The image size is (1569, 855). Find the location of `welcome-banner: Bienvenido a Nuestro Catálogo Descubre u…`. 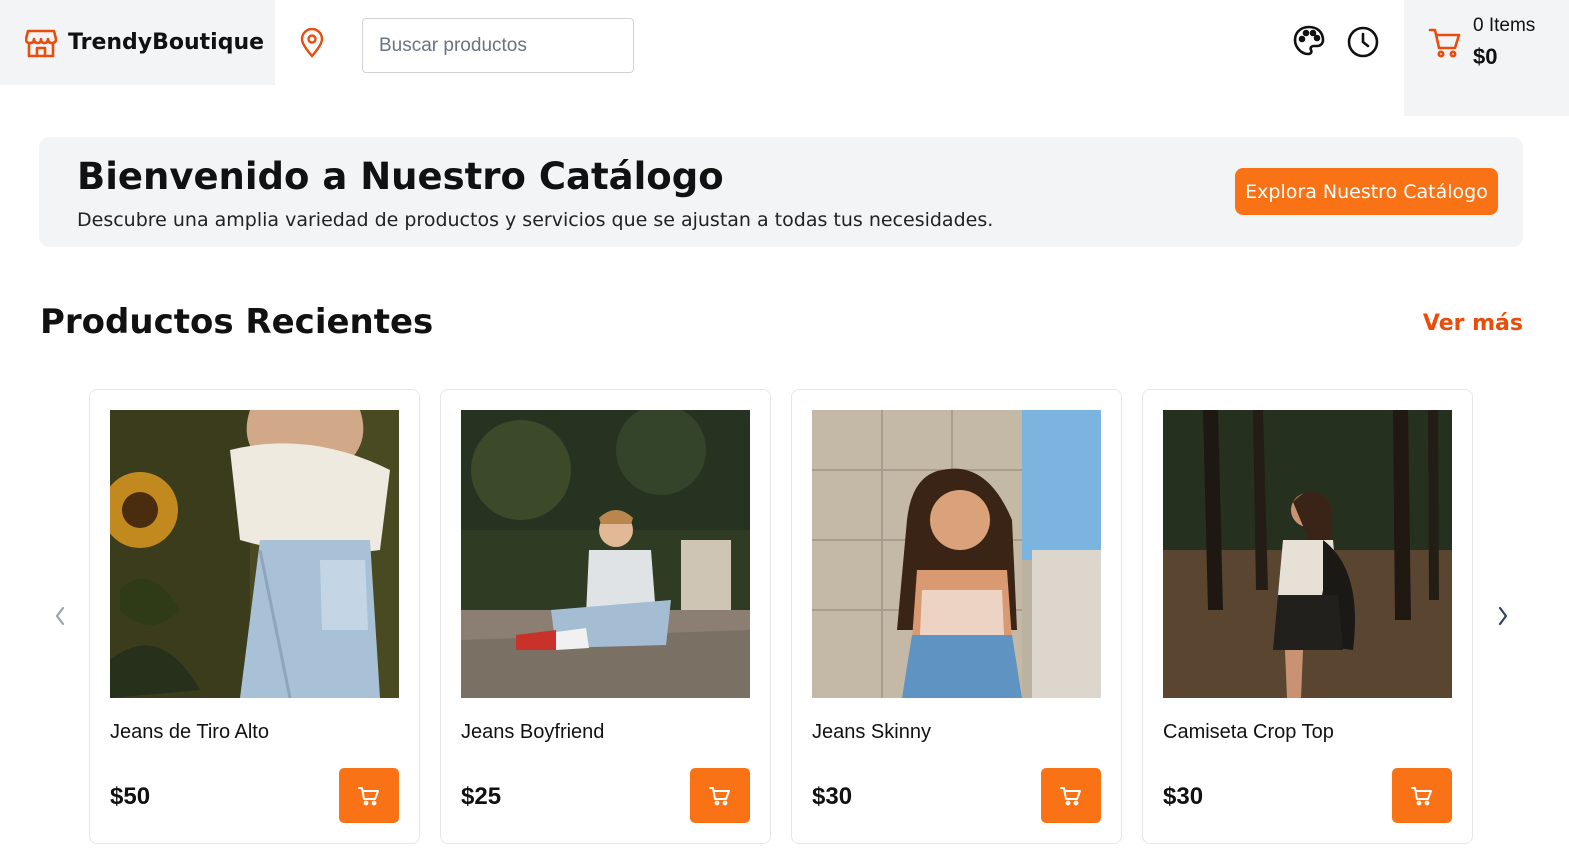

welcome-banner: Bienvenido a Nuestro Catálogo Descubre u… is located at coordinates (781, 192).